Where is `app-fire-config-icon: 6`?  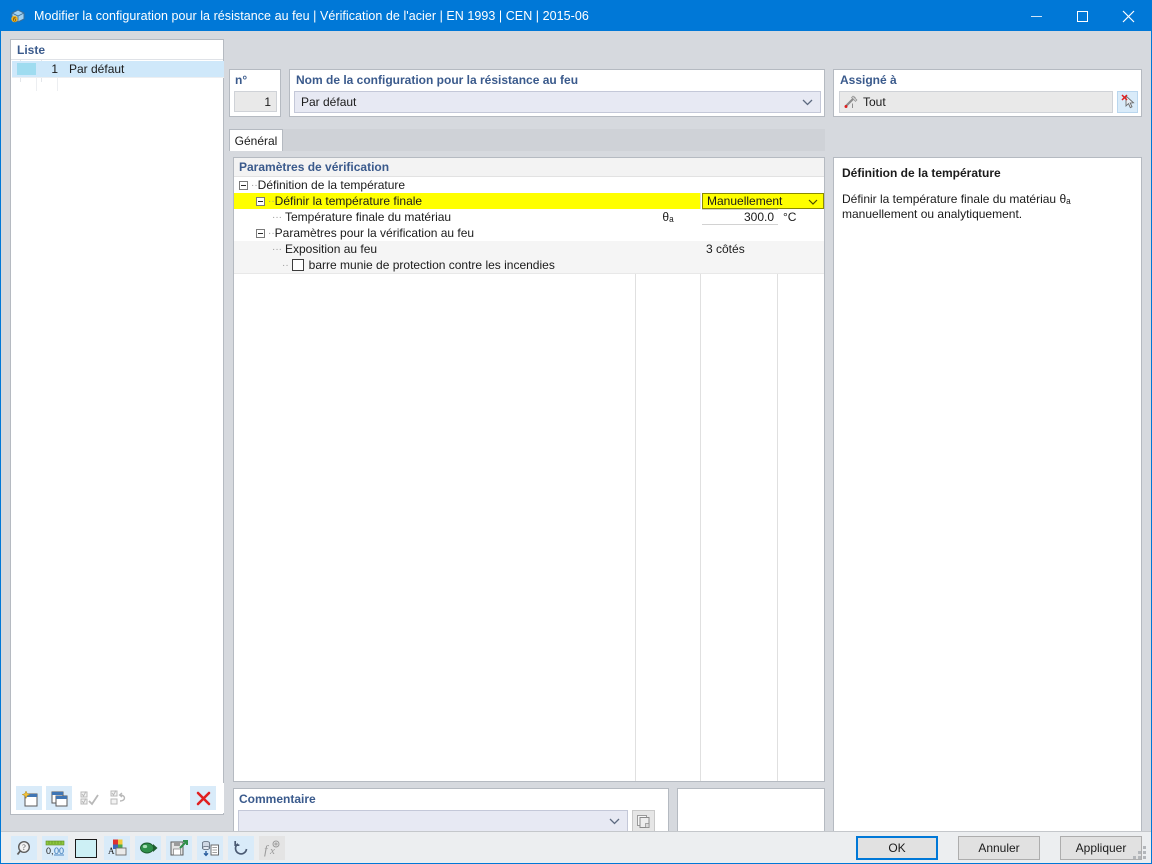 app-fire-config-icon: 6 is located at coordinates (18, 16).